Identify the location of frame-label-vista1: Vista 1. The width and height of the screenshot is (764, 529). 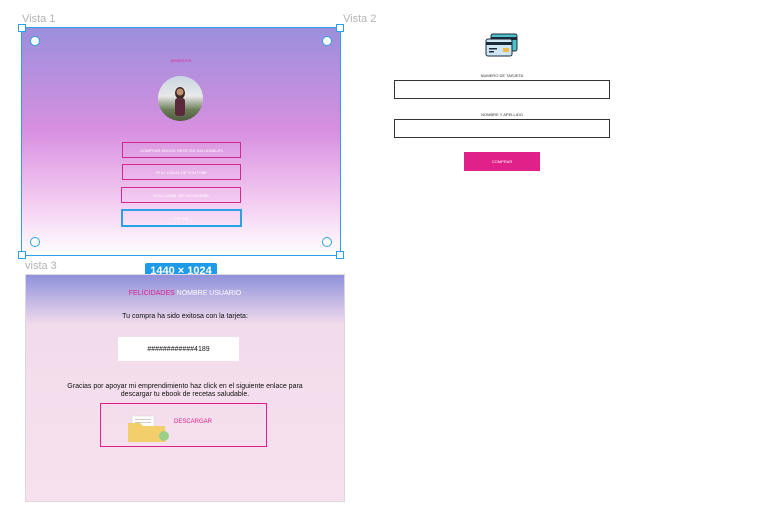
(38, 19).